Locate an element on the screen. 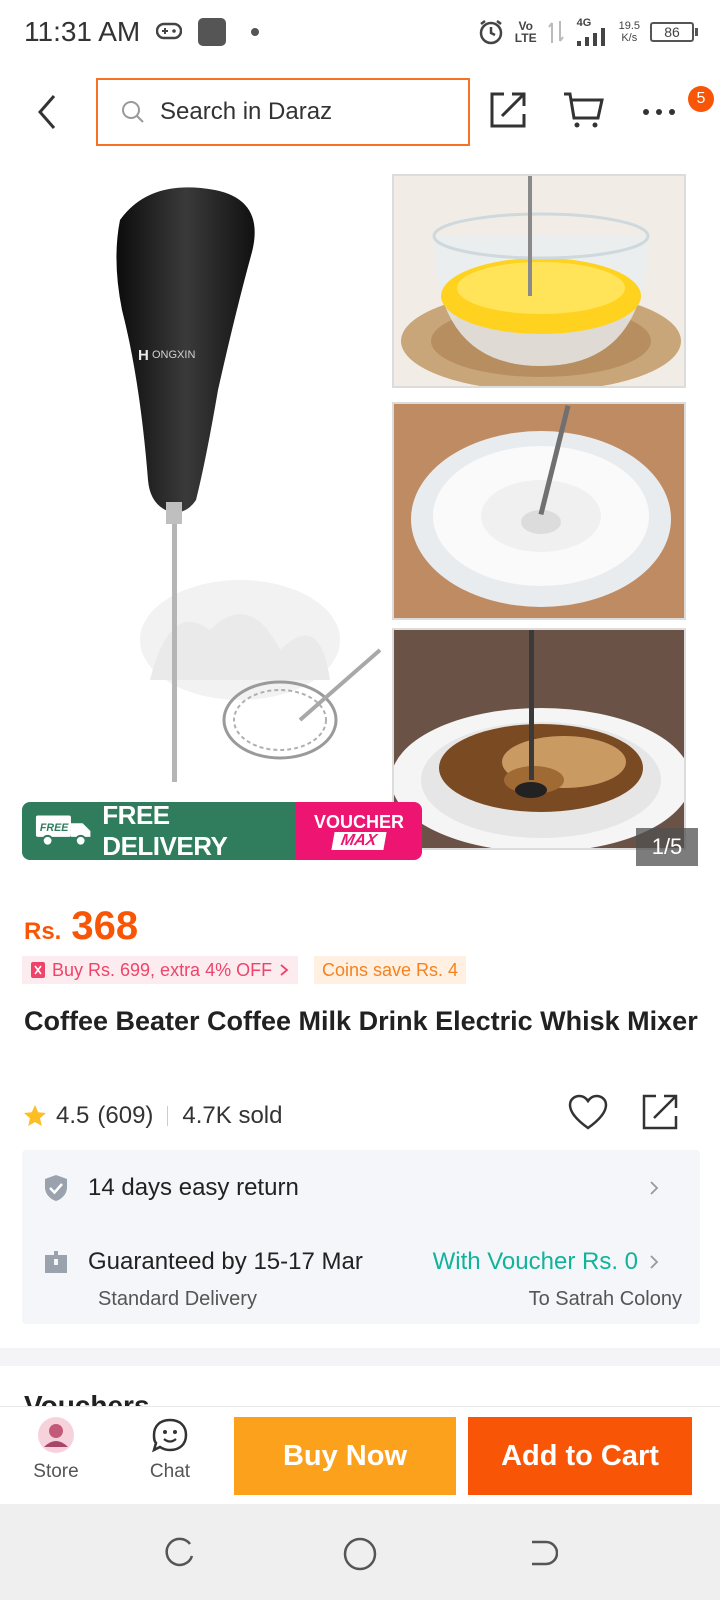 This screenshot has width=720, height=1600. rating-value: 4.5 is located at coordinates (73, 1115).